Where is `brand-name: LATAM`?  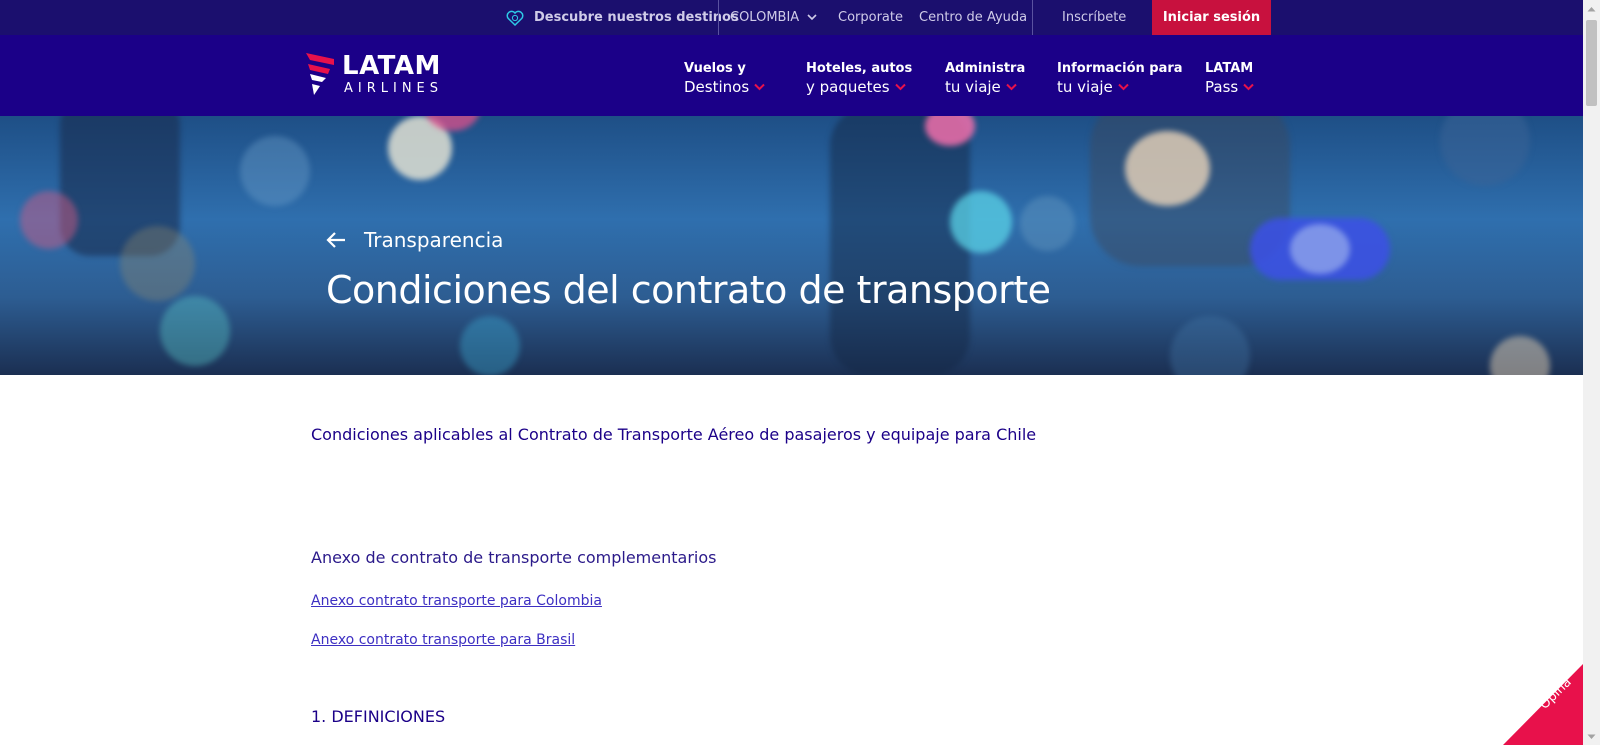 brand-name: LATAM is located at coordinates (391, 66).